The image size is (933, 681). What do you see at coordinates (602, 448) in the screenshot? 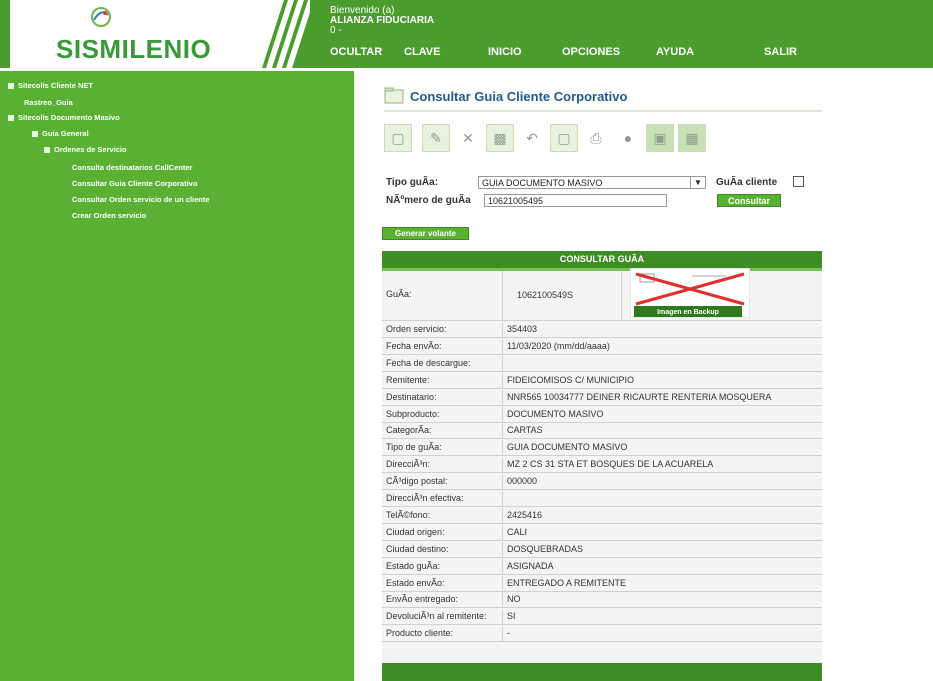
I see `table-row: Tipo de guÃ­a: GUIA DOCUMENTO MASIVO` at bounding box center [602, 448].